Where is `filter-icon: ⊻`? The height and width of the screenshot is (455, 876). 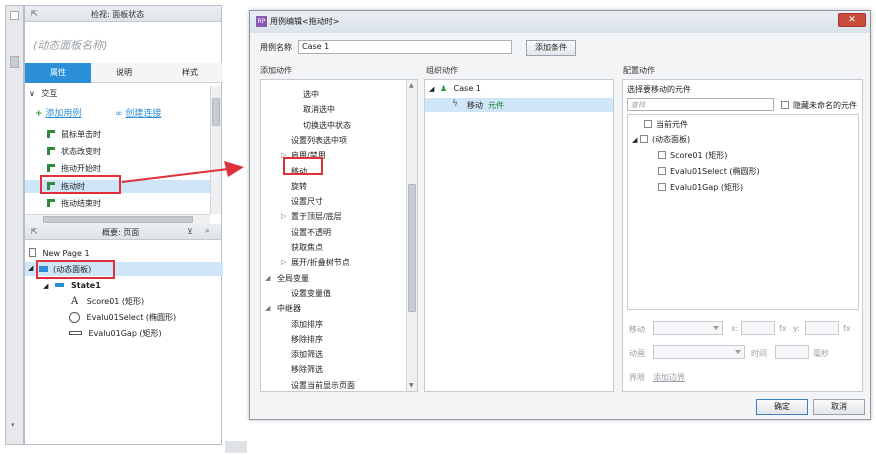 filter-icon: ⊻ is located at coordinates (190, 231).